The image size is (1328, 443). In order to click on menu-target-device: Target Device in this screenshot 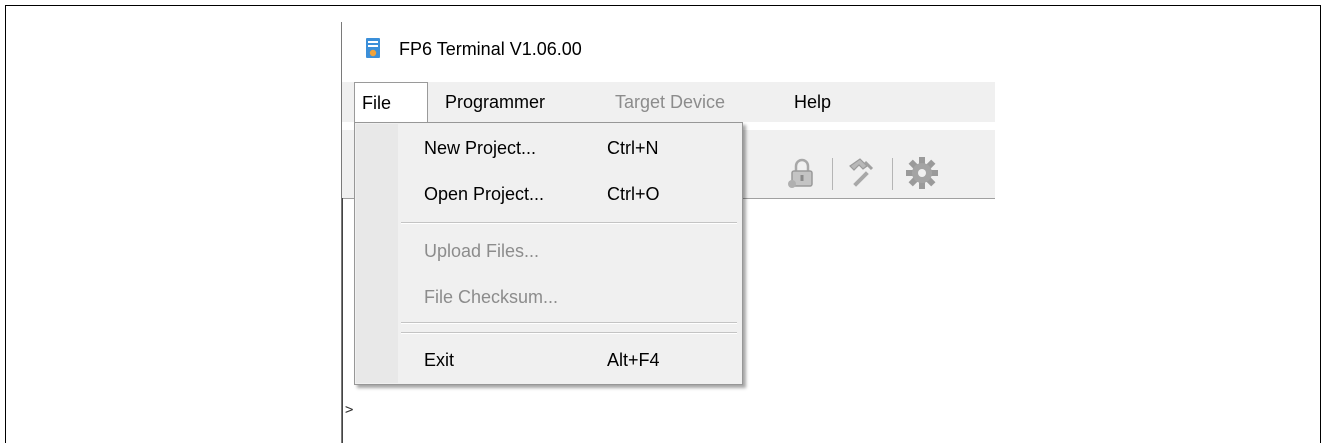, I will do `click(670, 102)`.